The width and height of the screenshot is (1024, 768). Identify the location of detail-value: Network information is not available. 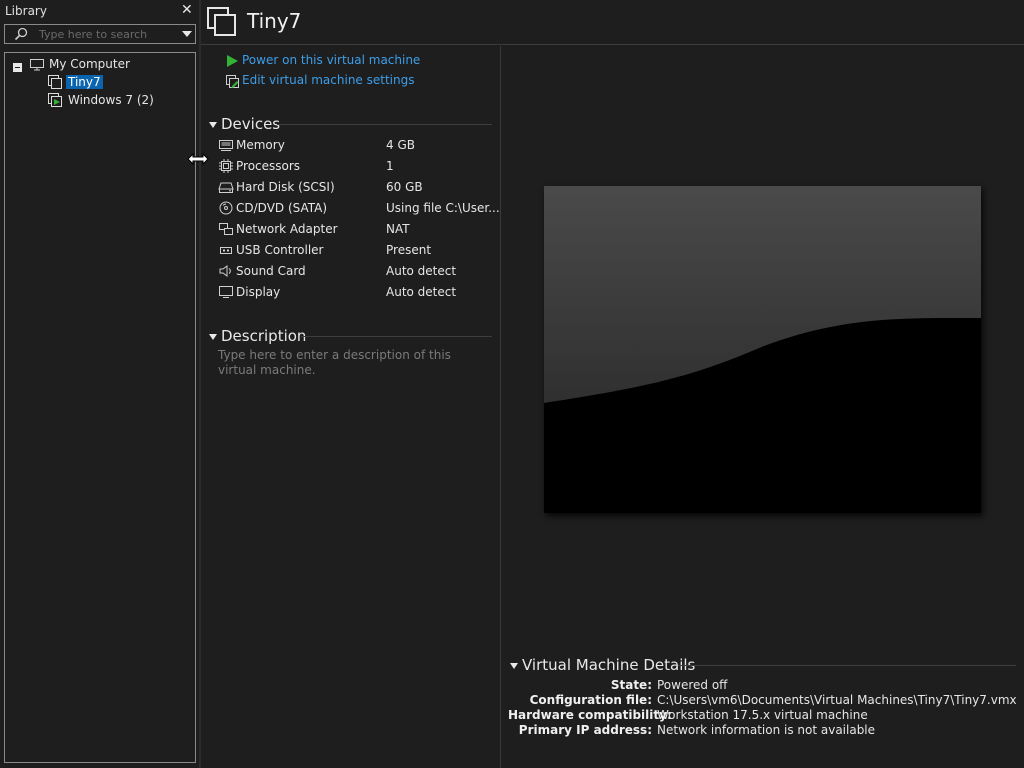
(766, 730).